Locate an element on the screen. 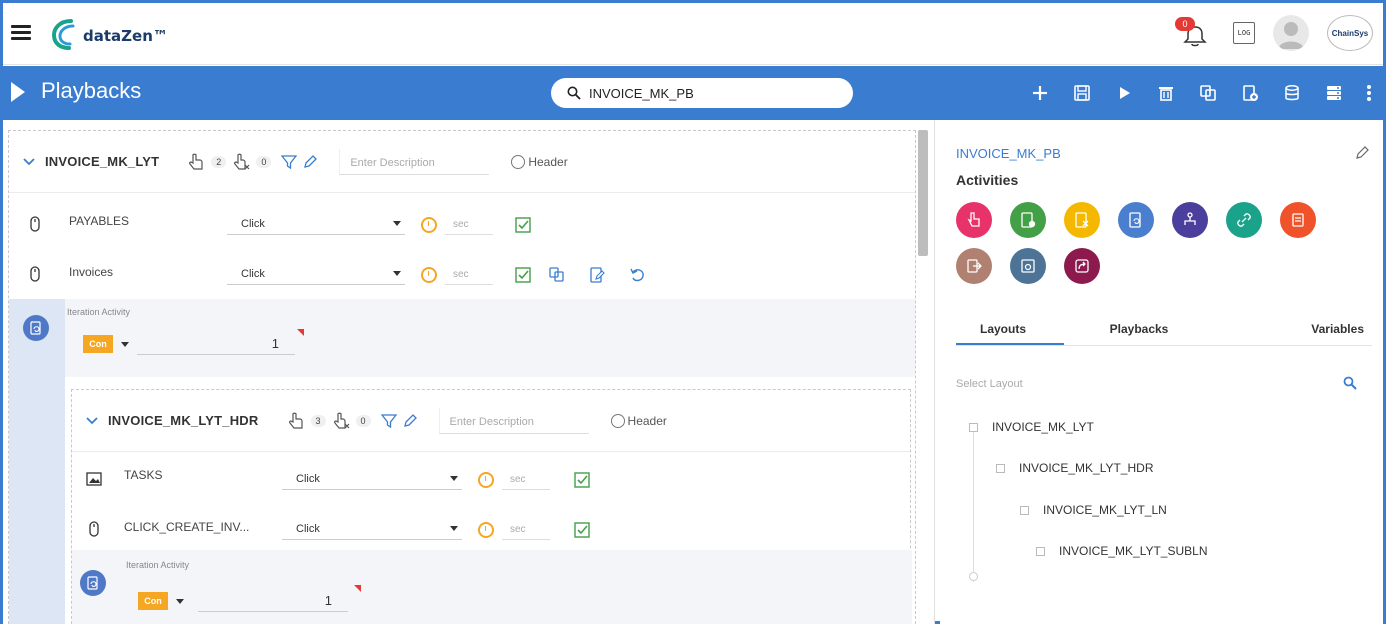 Image resolution: width=1386 pixels, height=624 pixels. file-remove-icon is located at coordinates (1082, 220).